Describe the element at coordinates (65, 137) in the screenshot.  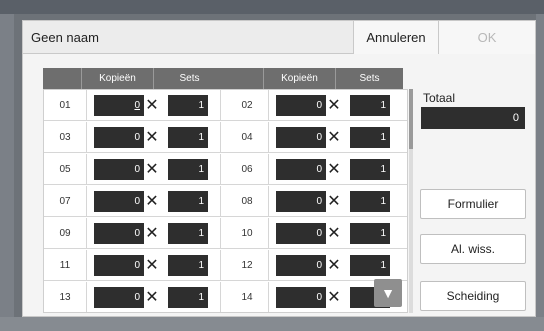
I see `row-number: 03` at that location.